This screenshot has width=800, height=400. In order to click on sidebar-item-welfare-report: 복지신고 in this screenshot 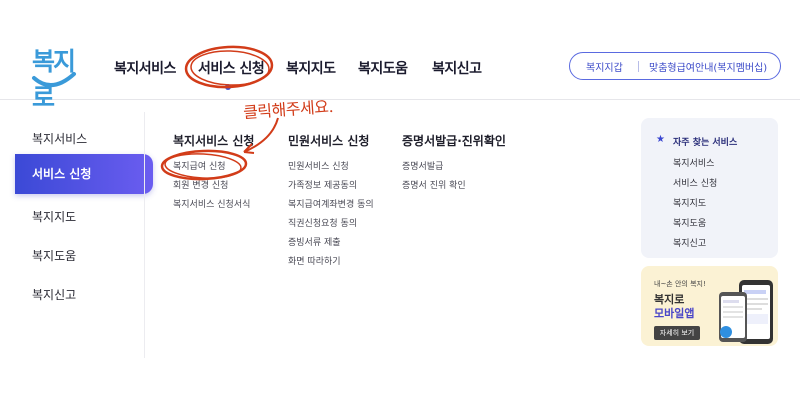, I will do `click(54, 294)`.